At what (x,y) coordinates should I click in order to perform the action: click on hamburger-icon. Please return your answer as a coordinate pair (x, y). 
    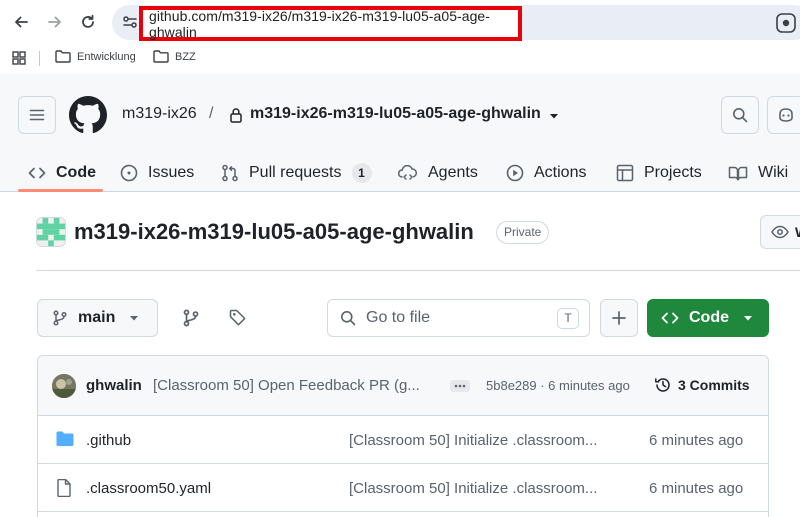
    Looking at the image, I should click on (37, 115).